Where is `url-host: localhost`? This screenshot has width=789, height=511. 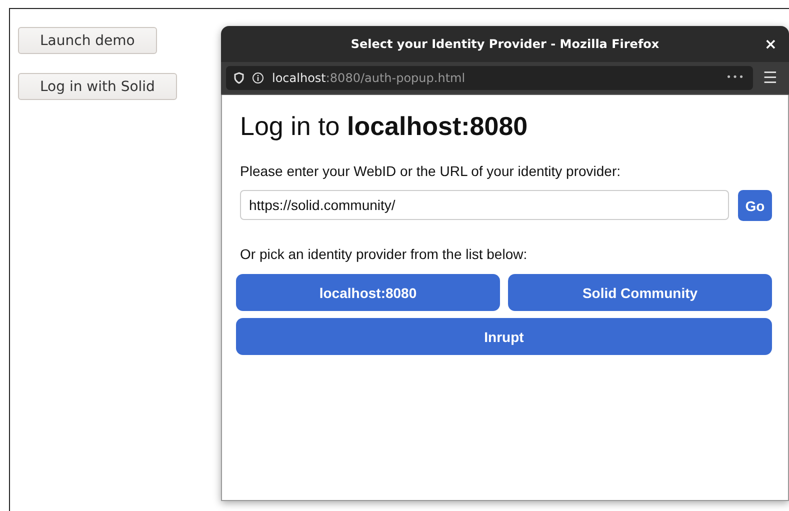
url-host: localhost is located at coordinates (299, 78).